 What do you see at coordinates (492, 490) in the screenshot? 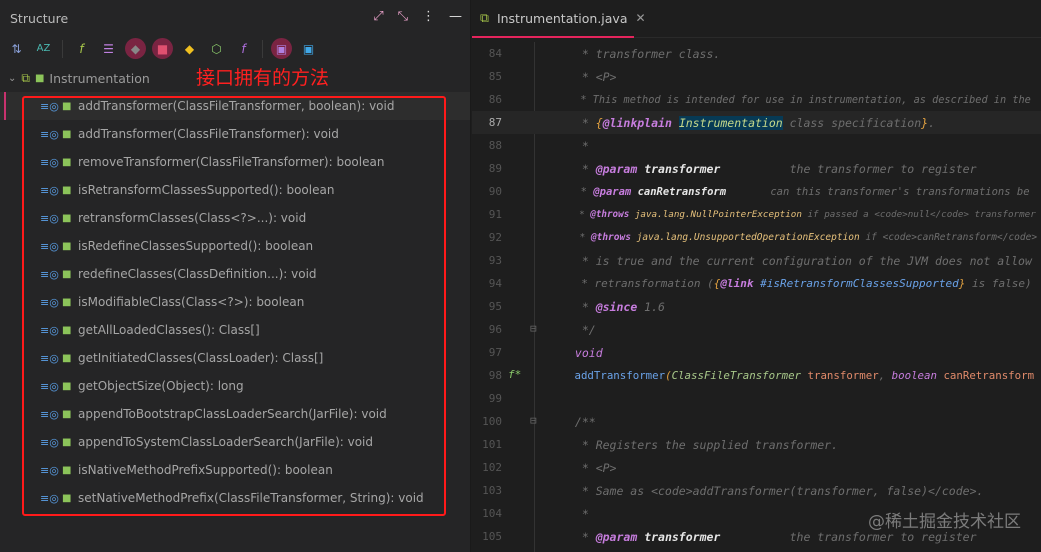
I see `line-number: 103` at bounding box center [492, 490].